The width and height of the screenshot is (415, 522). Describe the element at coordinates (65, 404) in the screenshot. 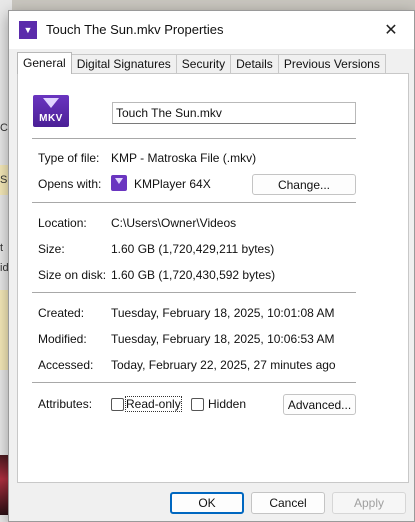

I see `attributes-label: Attributes:` at that location.